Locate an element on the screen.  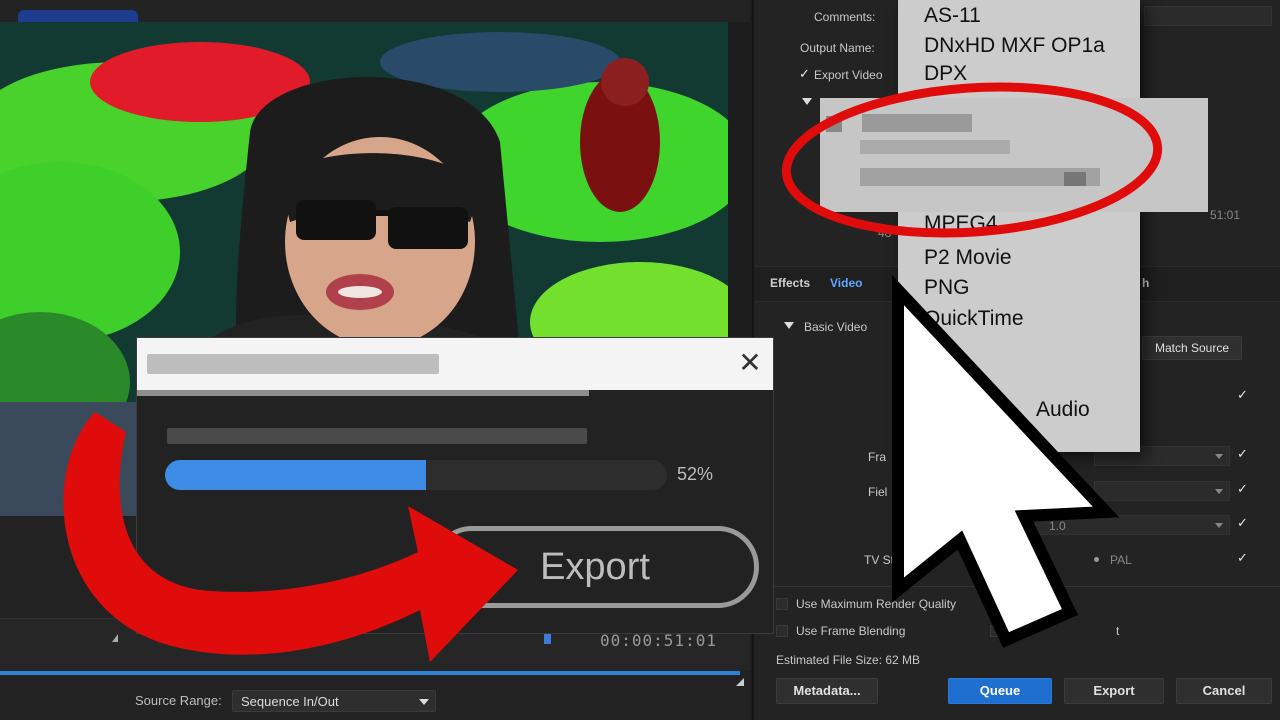
format-item: AS-11 is located at coordinates (952, 16).